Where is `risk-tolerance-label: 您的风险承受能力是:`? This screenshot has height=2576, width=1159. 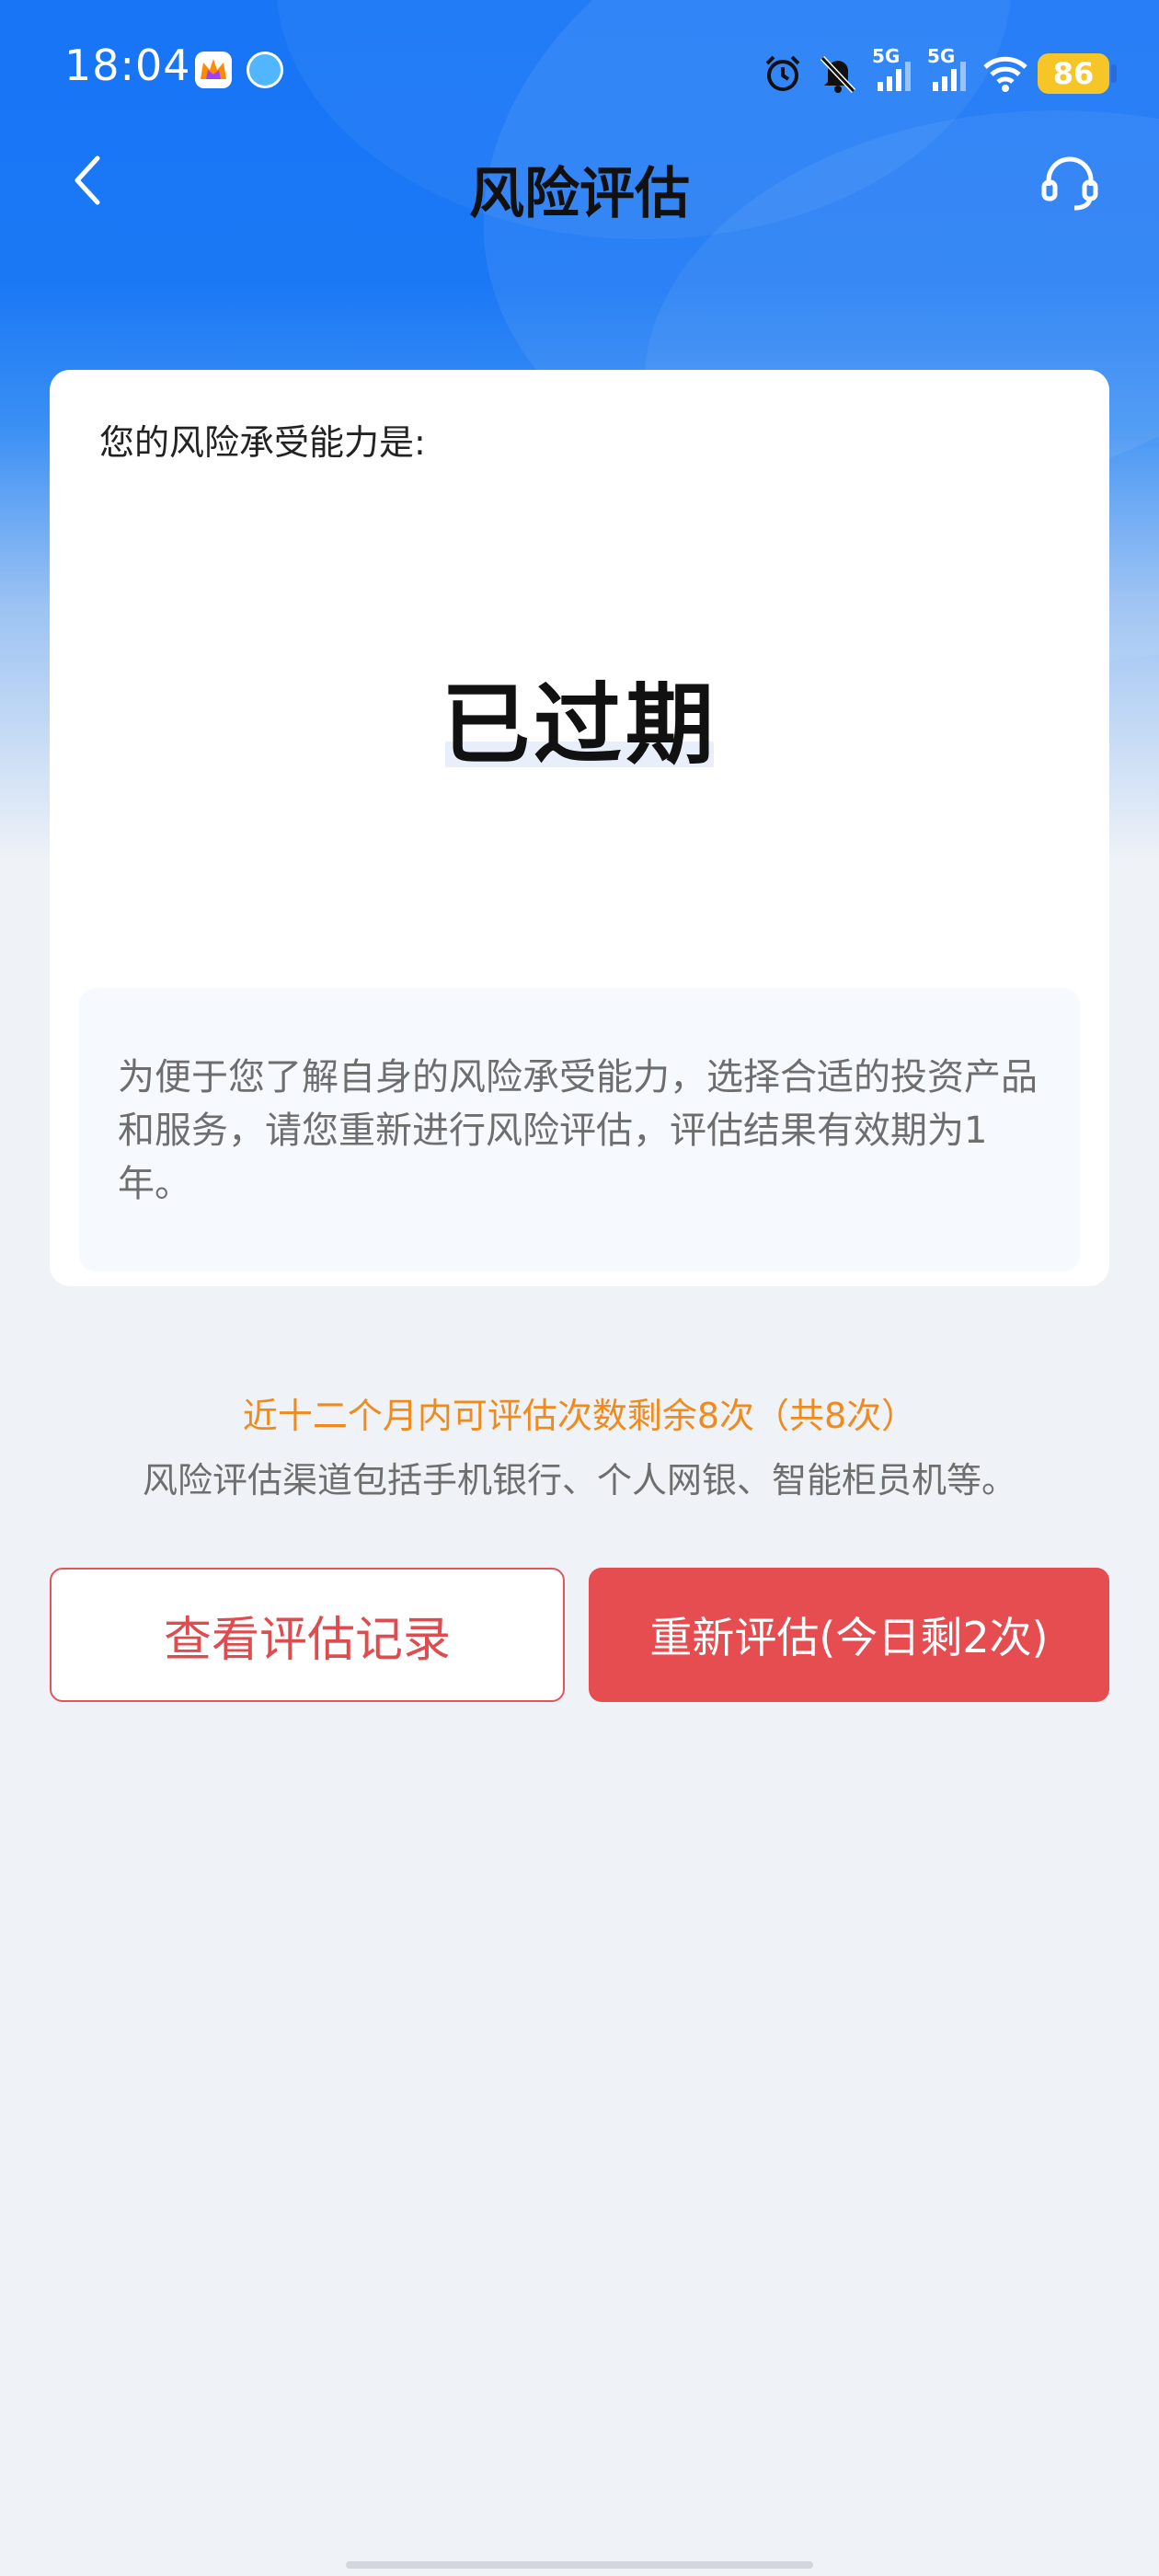 risk-tolerance-label: 您的风险承受能力是: is located at coordinates (262, 442).